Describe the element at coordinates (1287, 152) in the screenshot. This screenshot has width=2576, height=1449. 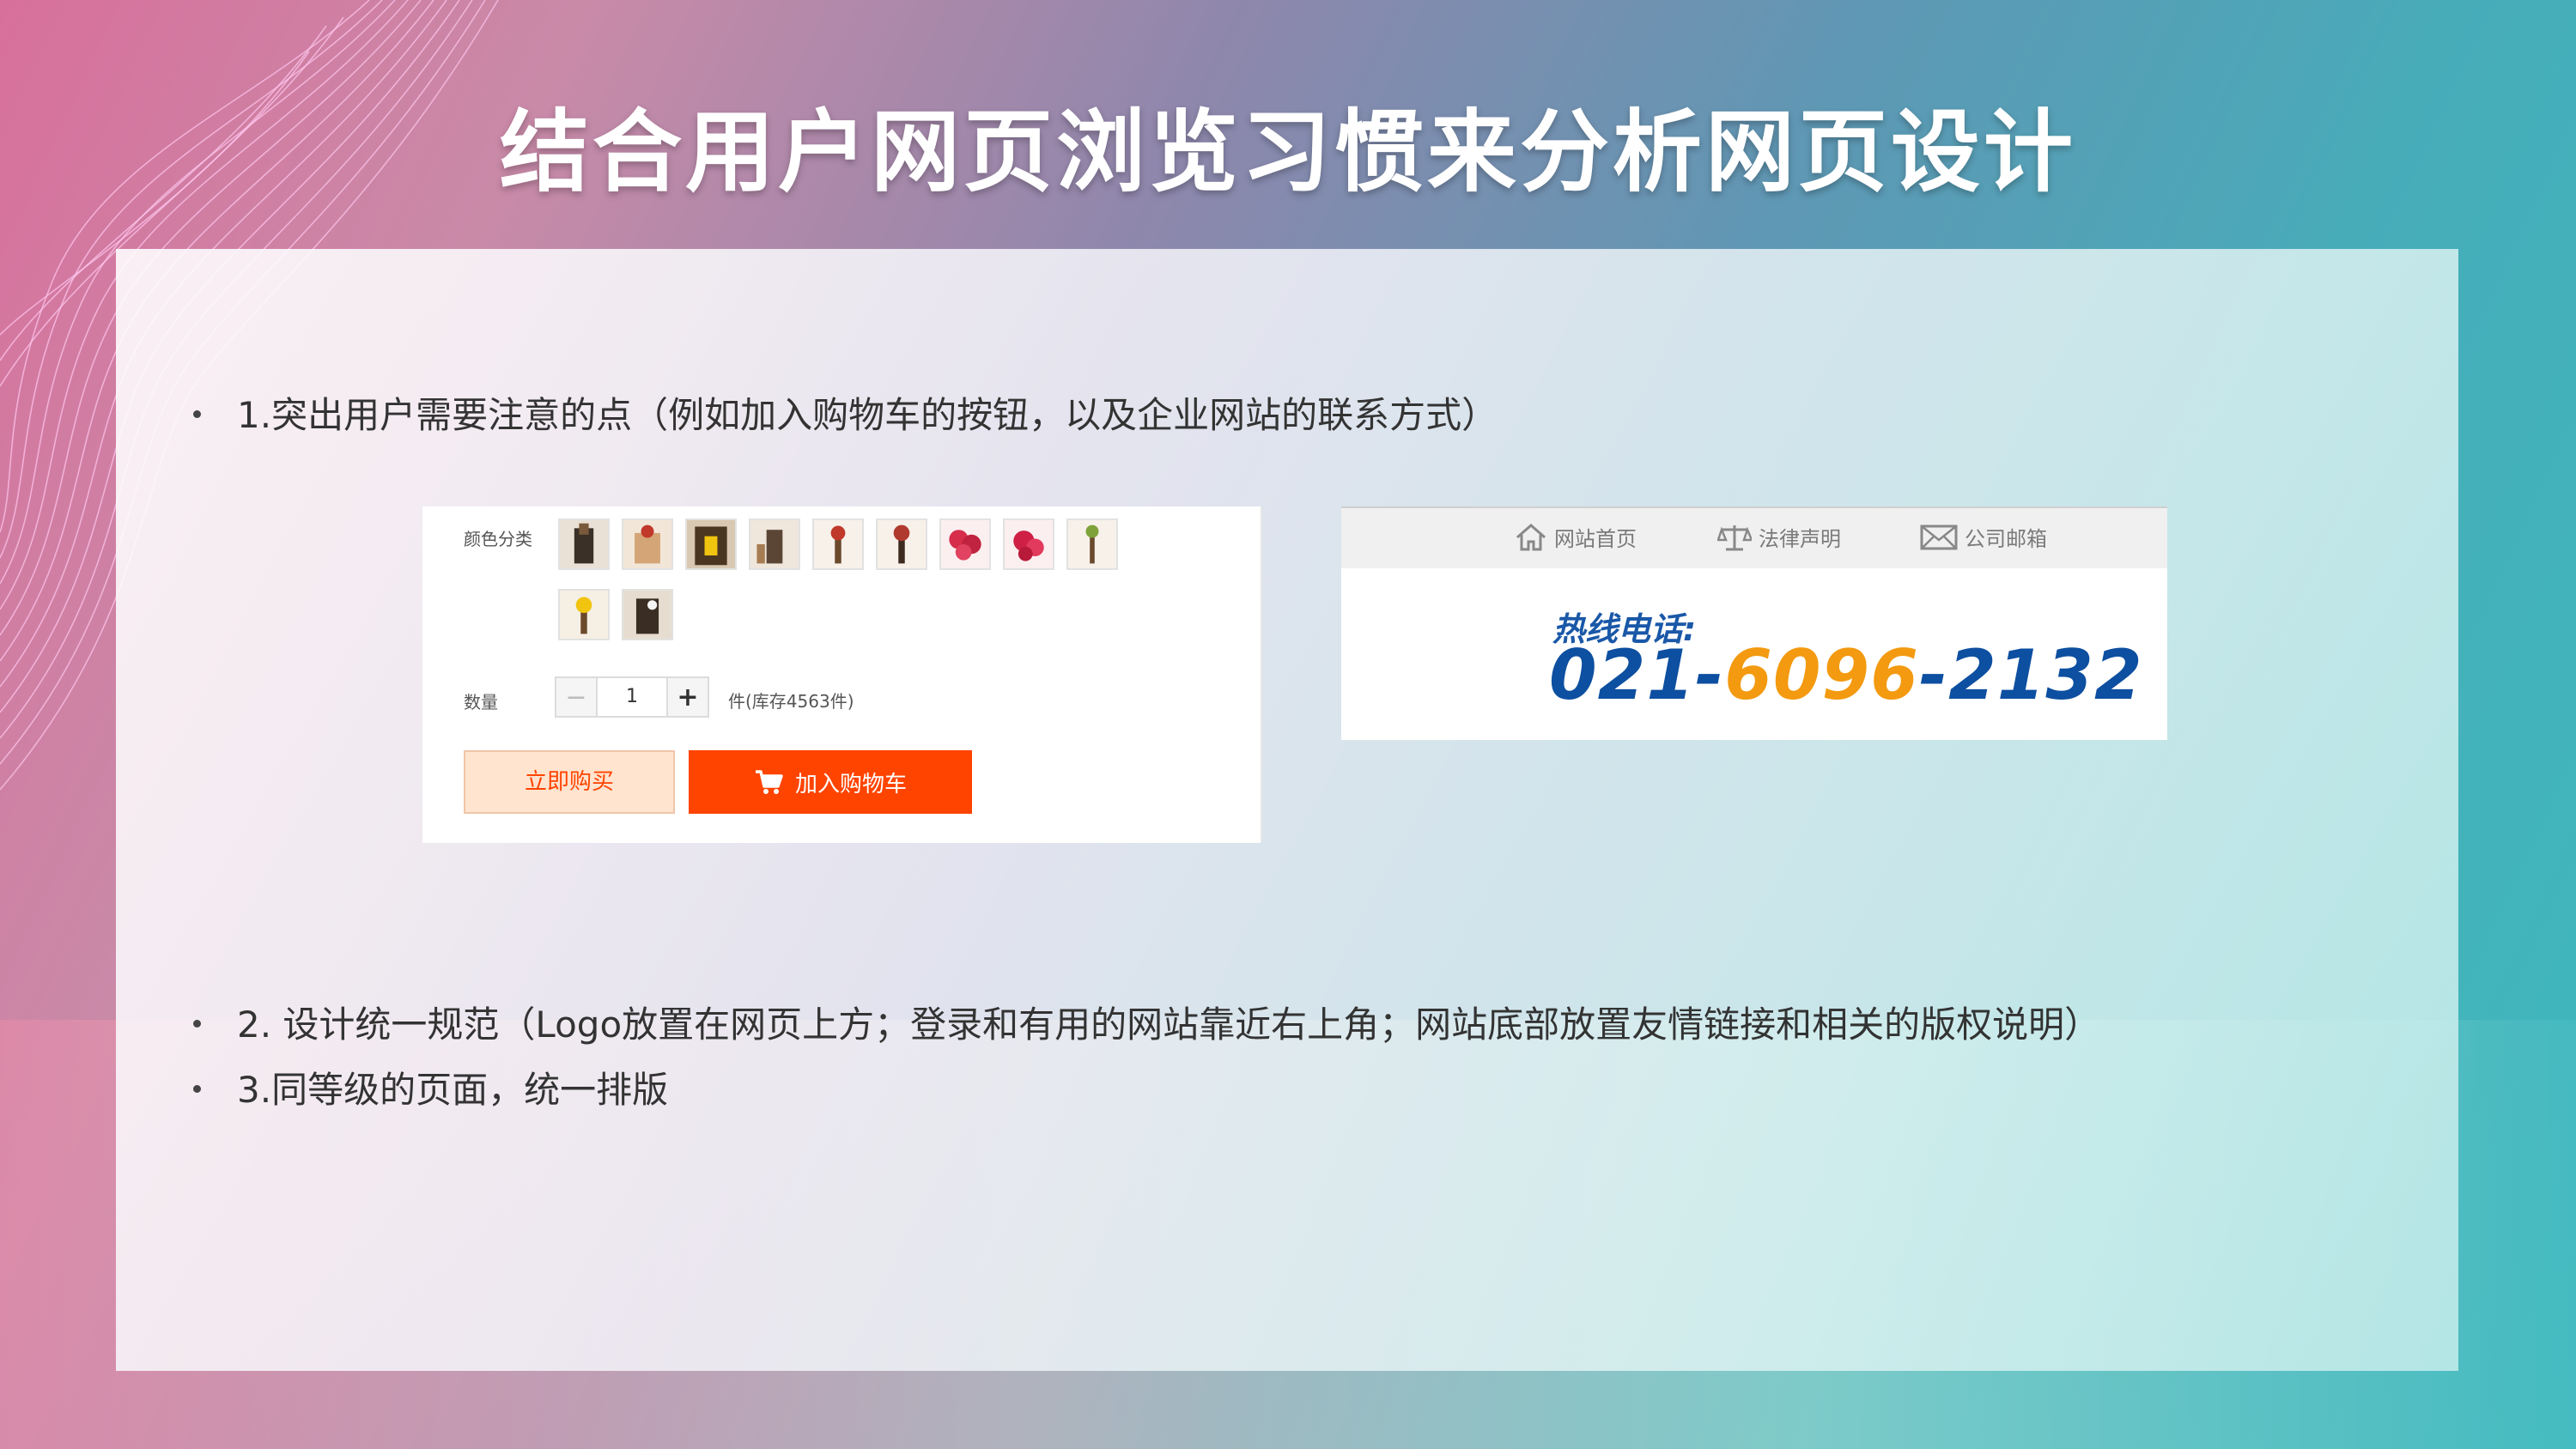
I see `slide-title: 结合用户网页浏览习惯来分析网页设计` at that location.